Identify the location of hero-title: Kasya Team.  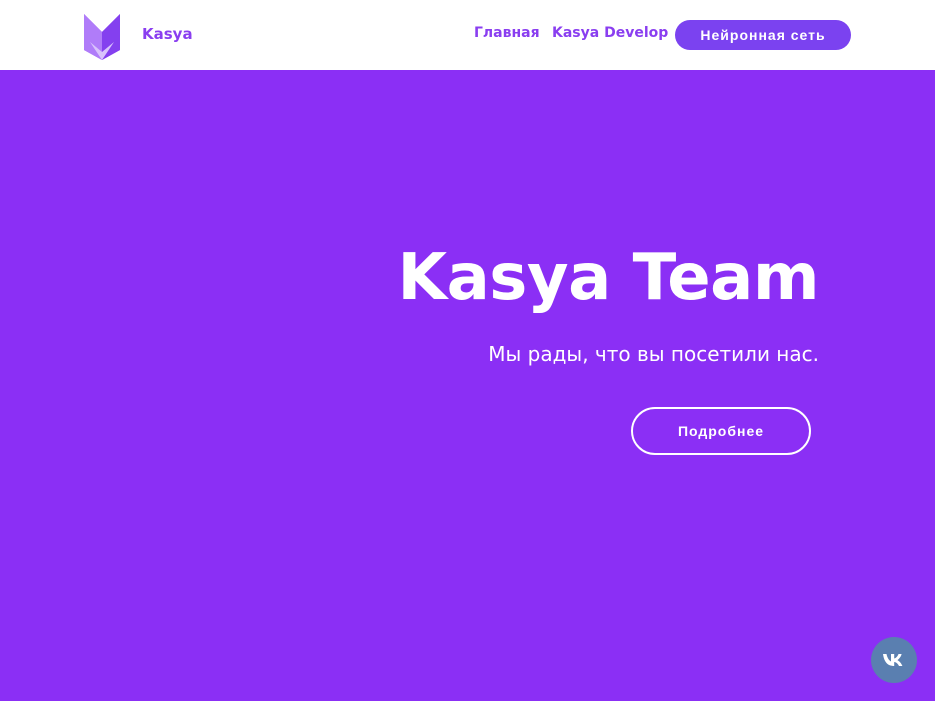
(608, 278).